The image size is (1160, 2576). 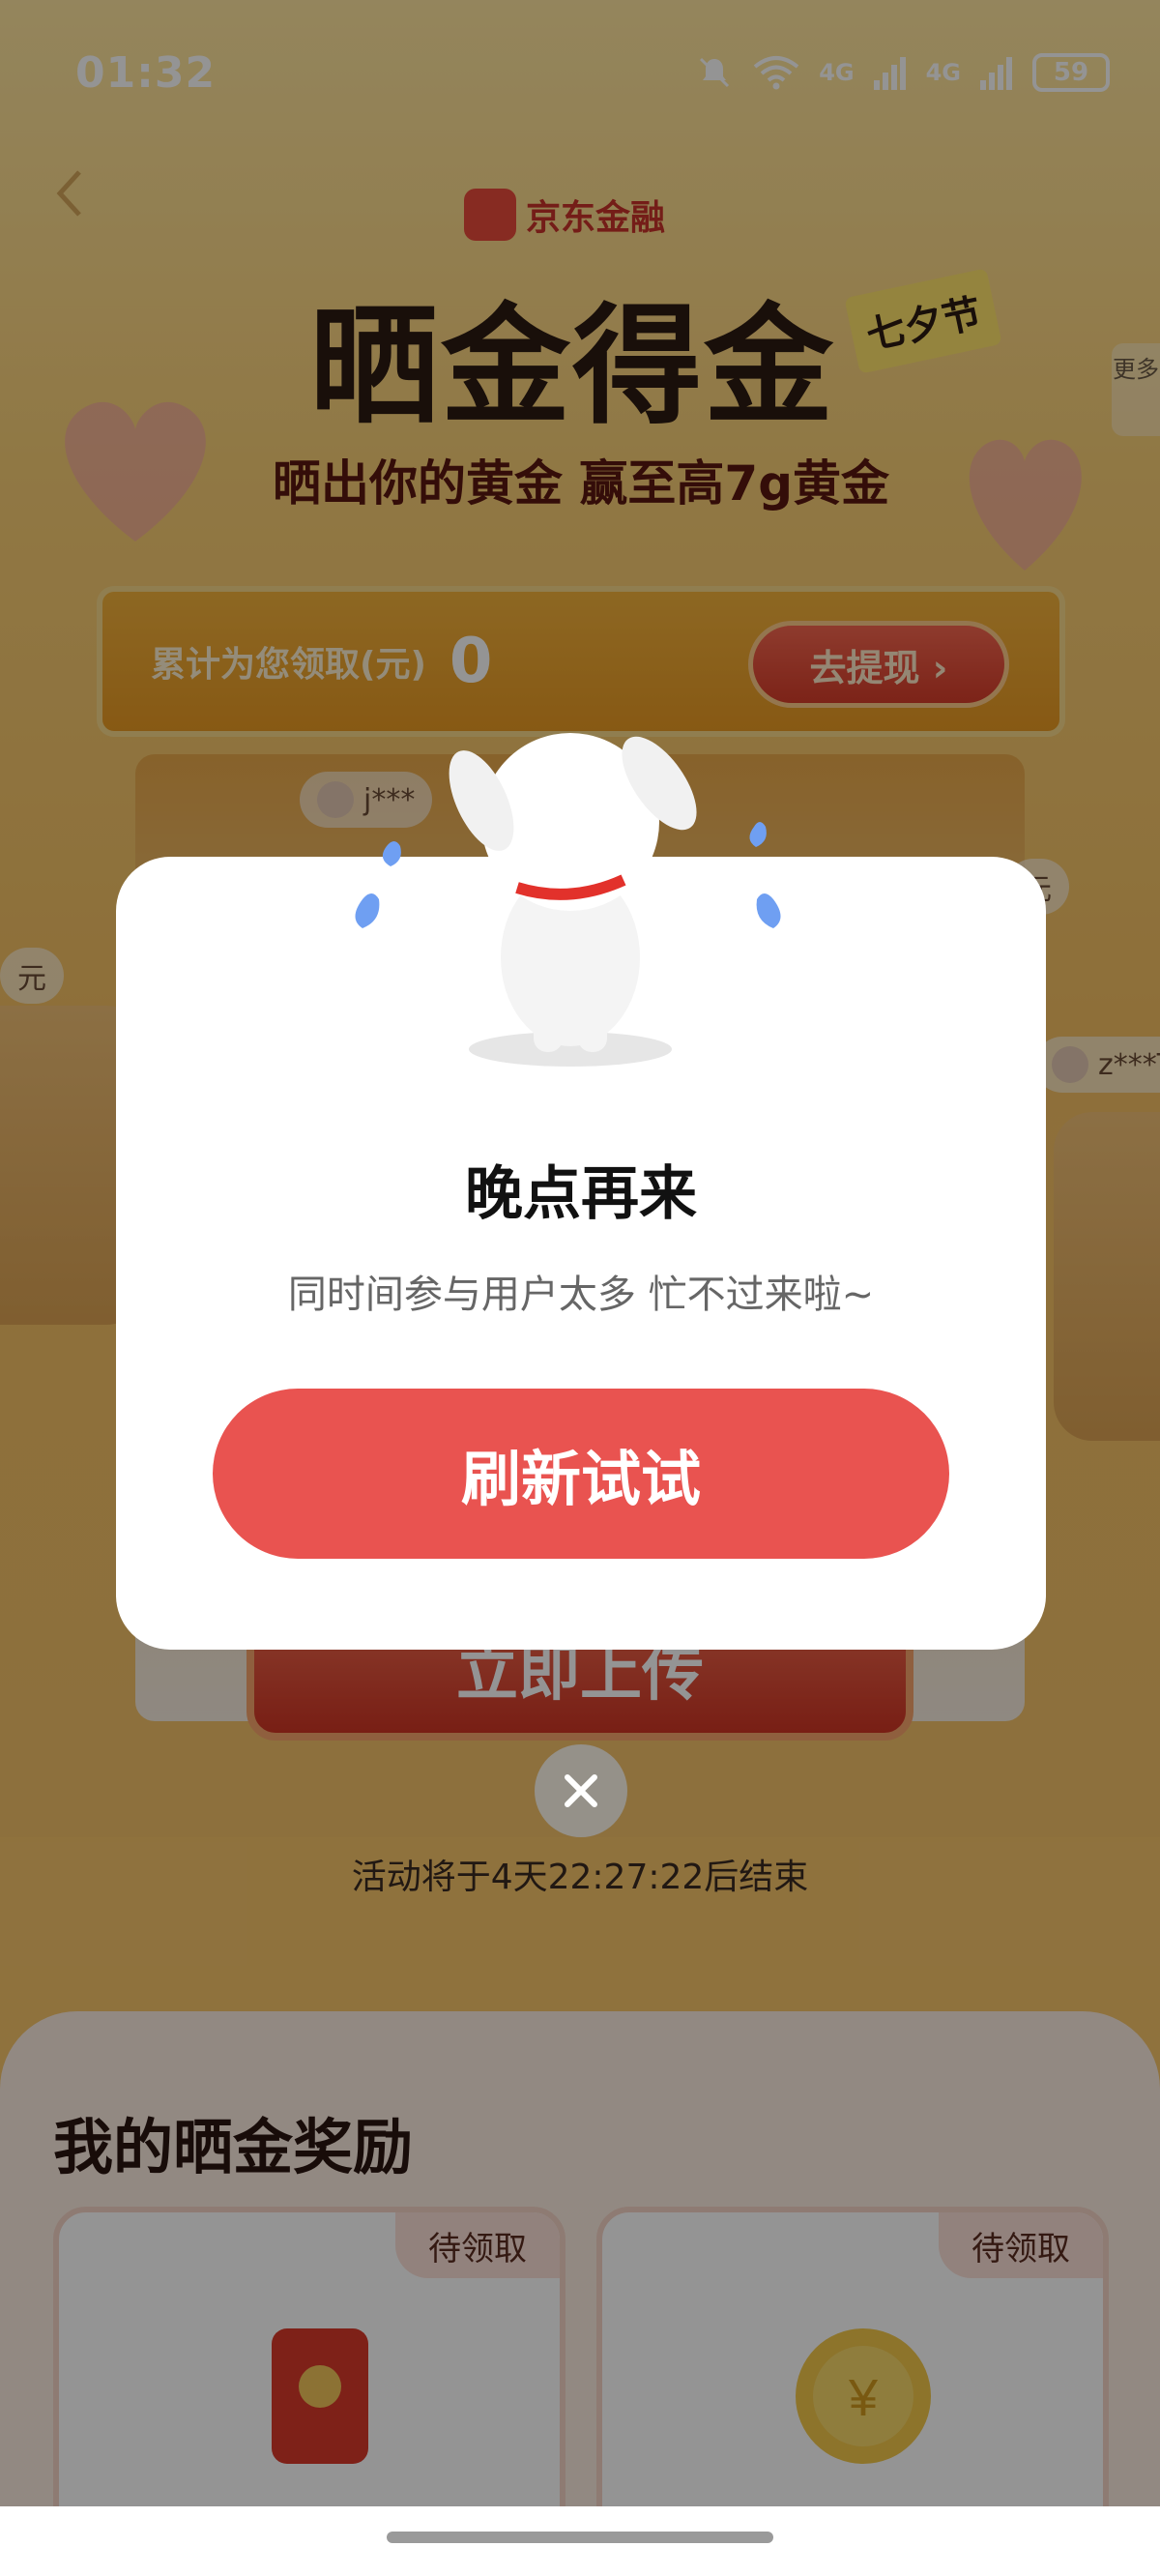 I want to click on dialog-title: 晚点再来, so click(x=581, y=1194).